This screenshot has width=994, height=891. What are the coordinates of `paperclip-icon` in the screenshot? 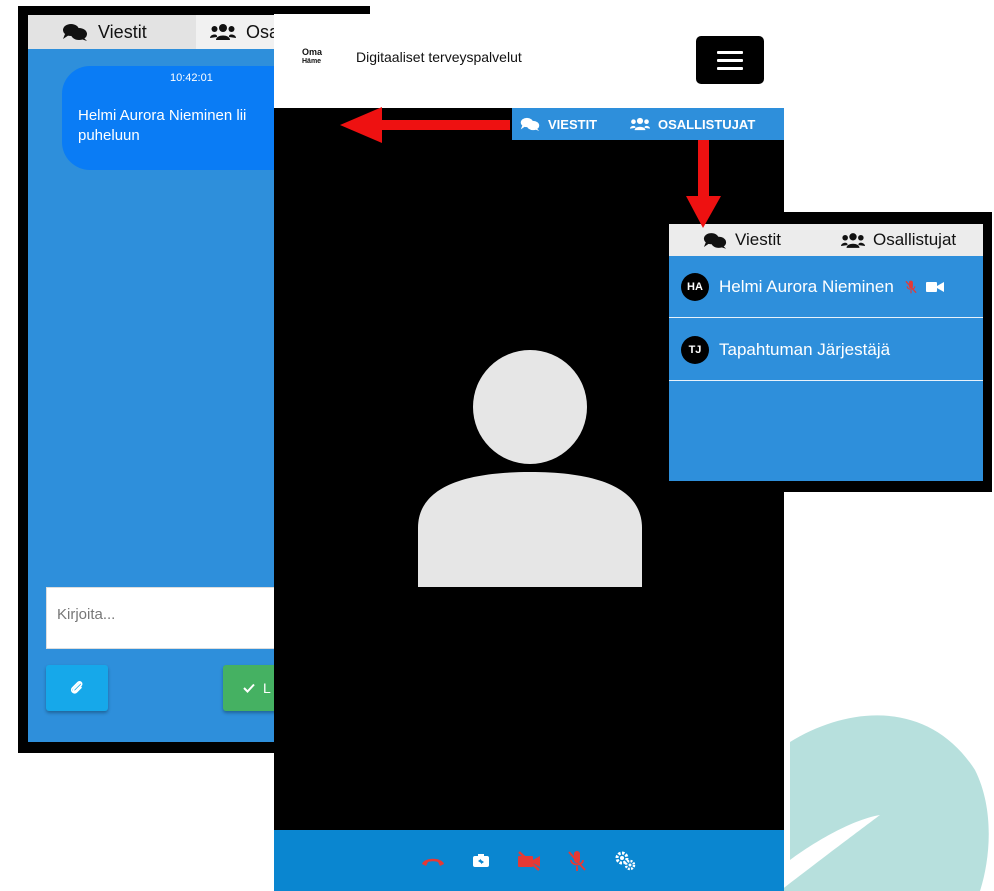 It's located at (76, 687).